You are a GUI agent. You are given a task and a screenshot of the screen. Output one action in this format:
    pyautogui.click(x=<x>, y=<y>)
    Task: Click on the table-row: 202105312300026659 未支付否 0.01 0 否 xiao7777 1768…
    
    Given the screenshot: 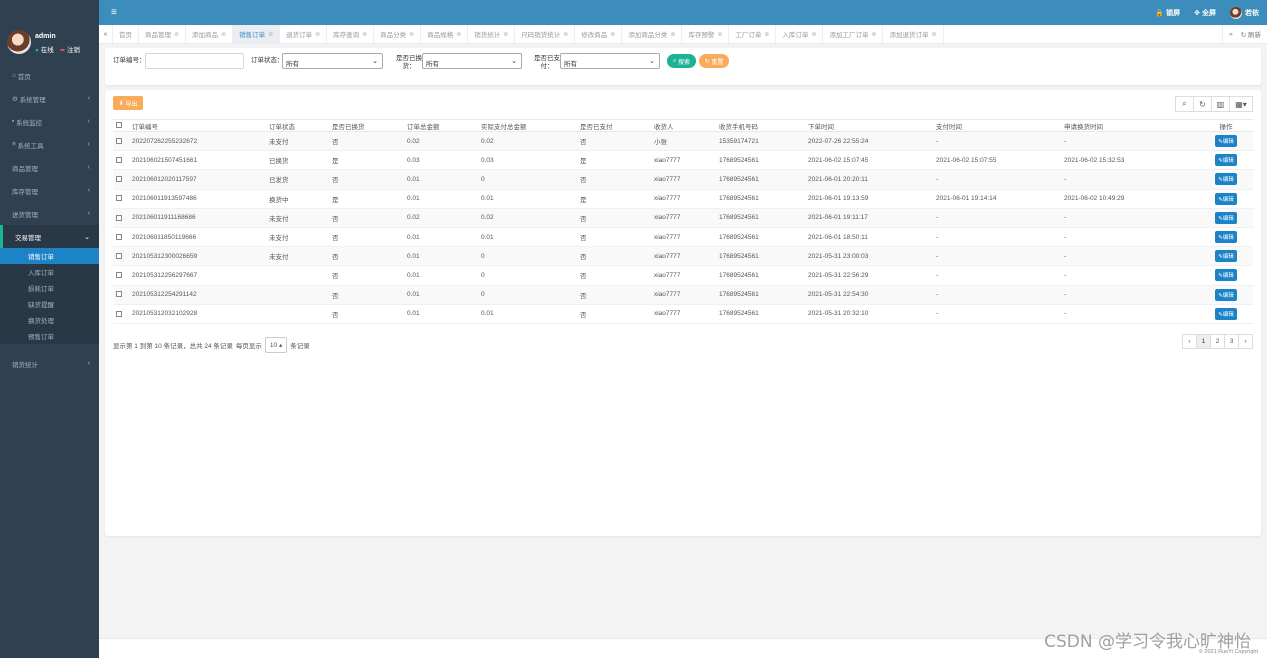 What is the action you would take?
    pyautogui.click(x=683, y=256)
    